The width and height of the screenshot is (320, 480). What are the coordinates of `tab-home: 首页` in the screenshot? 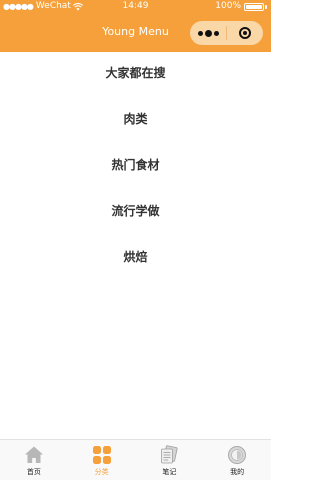 It's located at (34, 460).